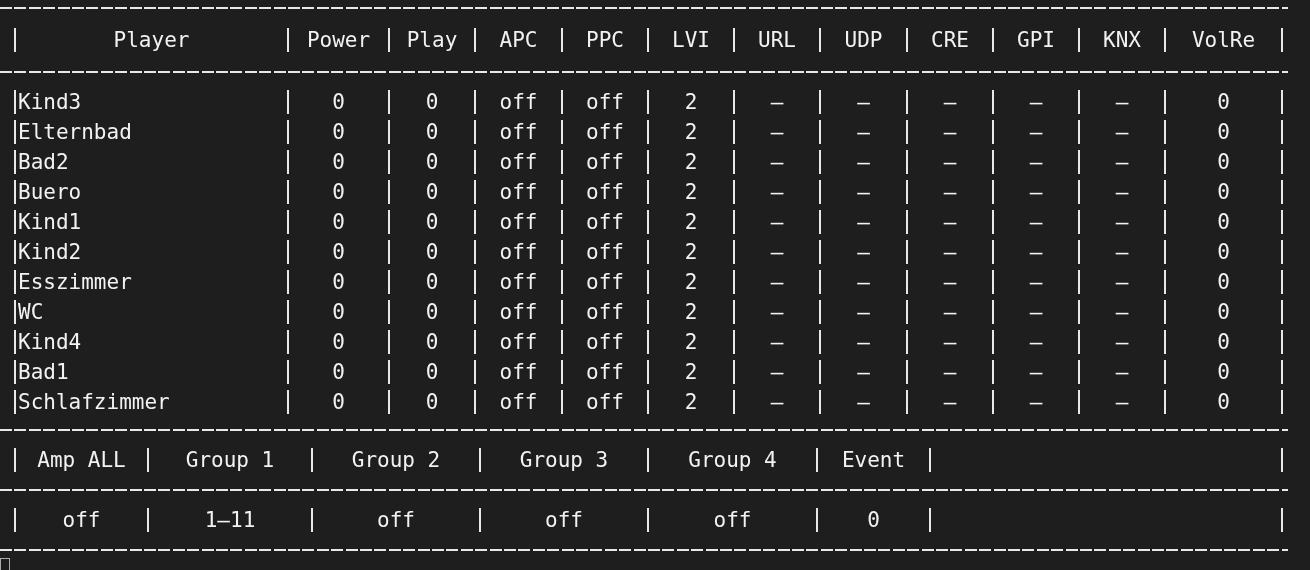 The width and height of the screenshot is (1310, 570). Describe the element at coordinates (604, 40) in the screenshot. I see `column-header: PPC` at that location.